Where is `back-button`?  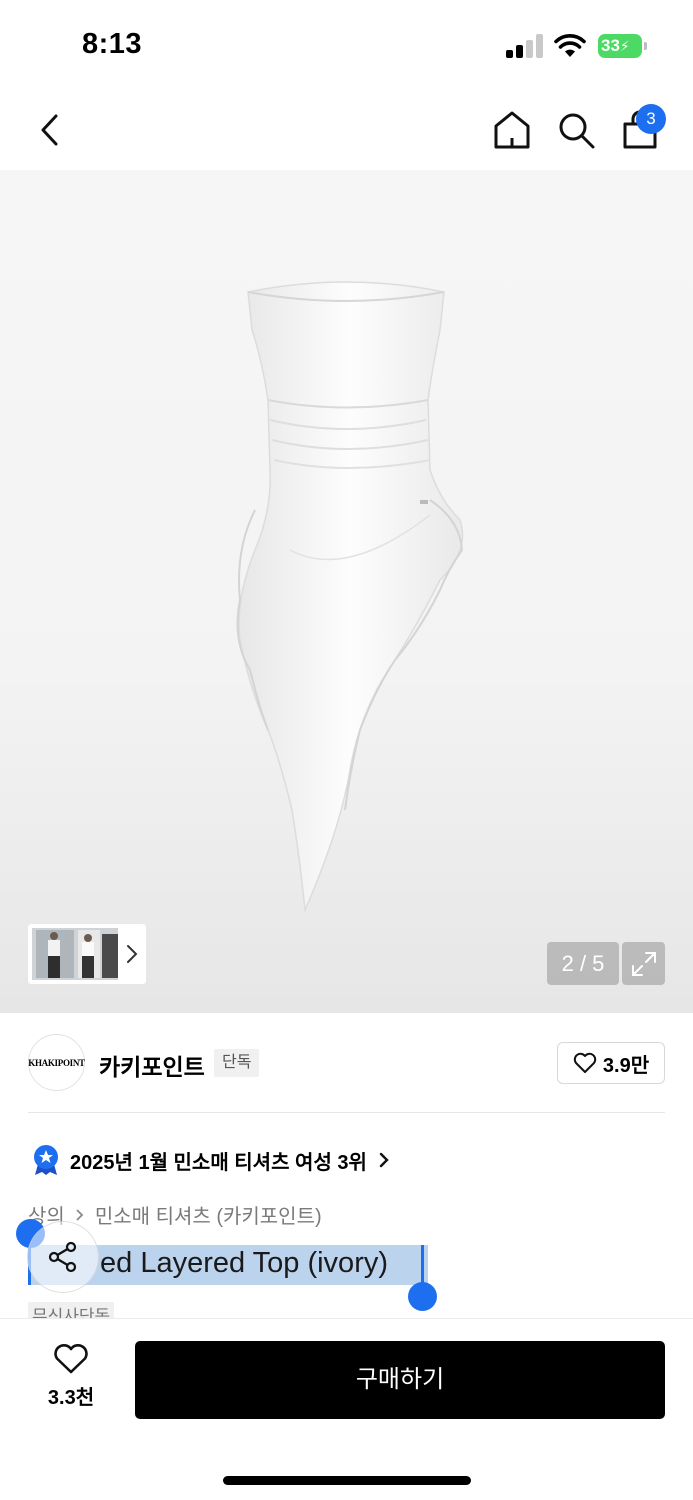
back-button is located at coordinates (50, 130).